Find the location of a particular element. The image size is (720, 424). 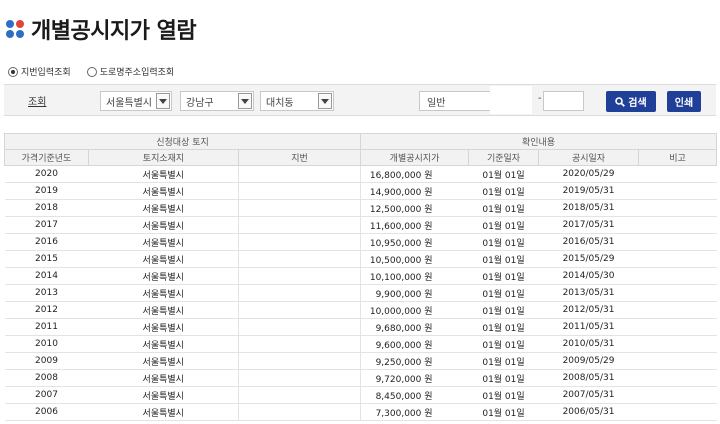

cell-year: 2012 is located at coordinates (46, 310).